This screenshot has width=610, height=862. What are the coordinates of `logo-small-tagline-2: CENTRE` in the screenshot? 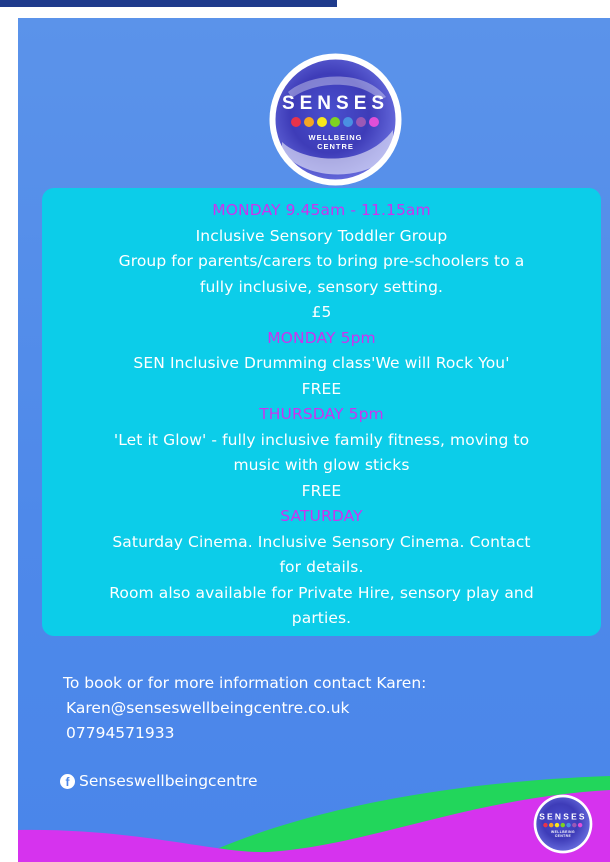 It's located at (563, 836).